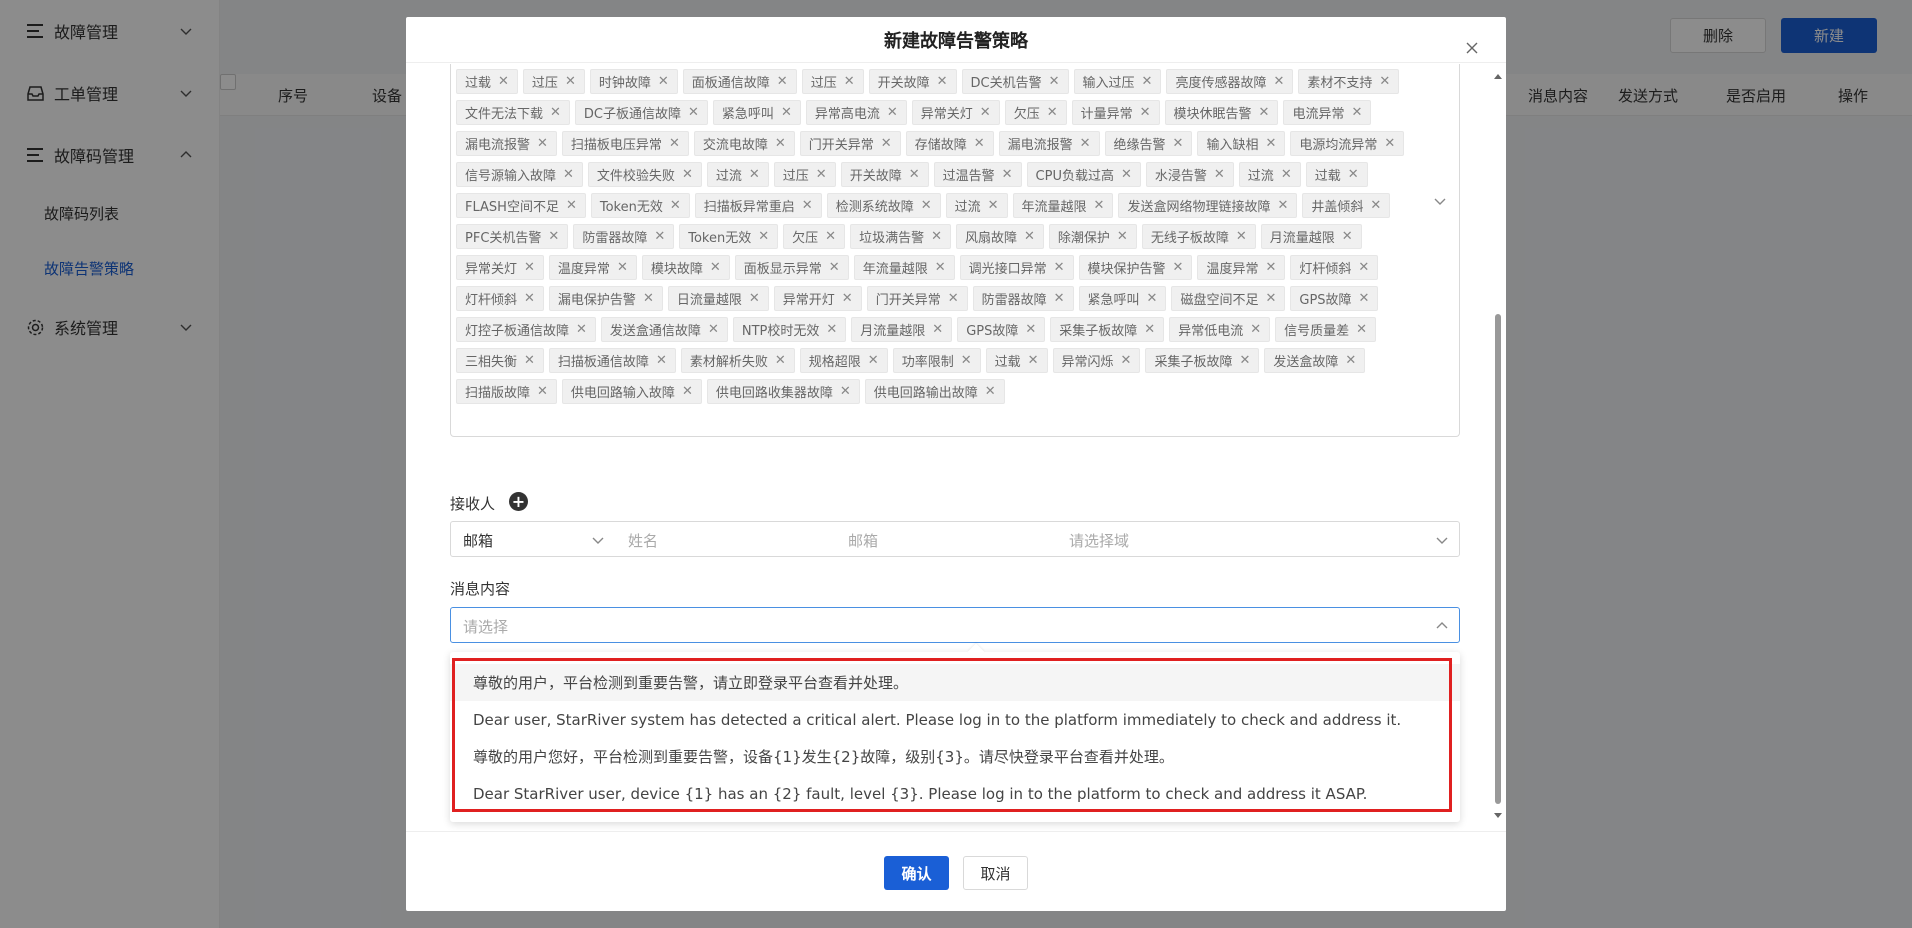 Image resolution: width=1912 pixels, height=928 pixels. I want to click on receiver-email-input: 邮箱, so click(863, 540).